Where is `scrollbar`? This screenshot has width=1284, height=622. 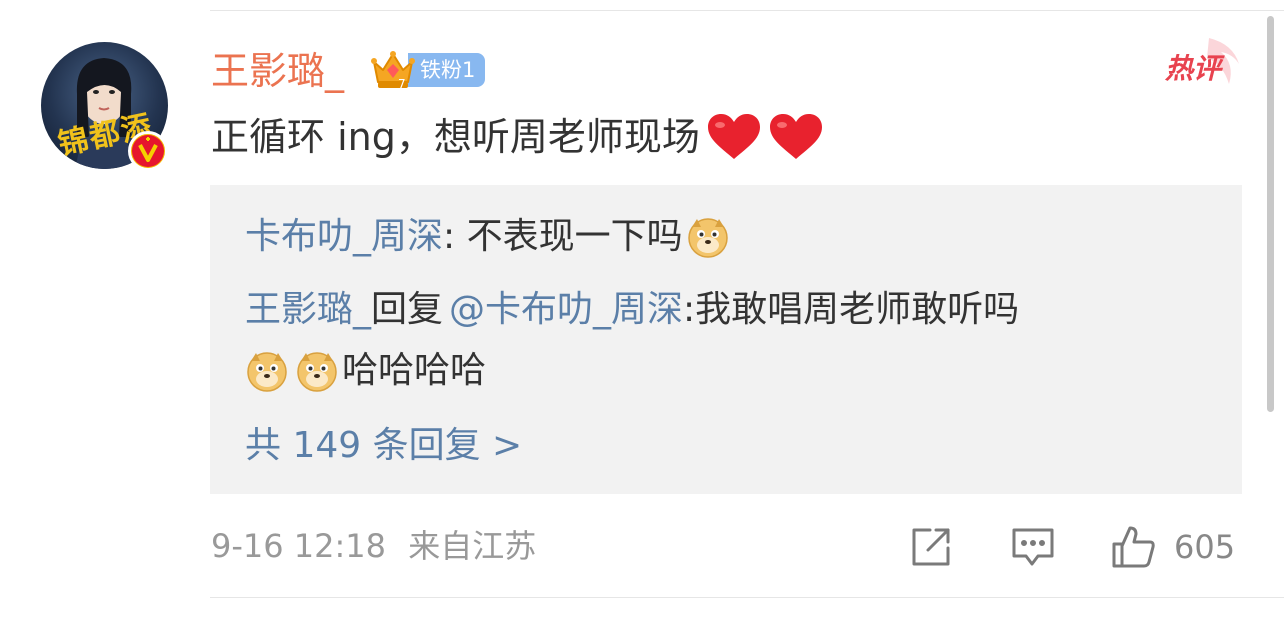
scrollbar is located at coordinates (1270, 214).